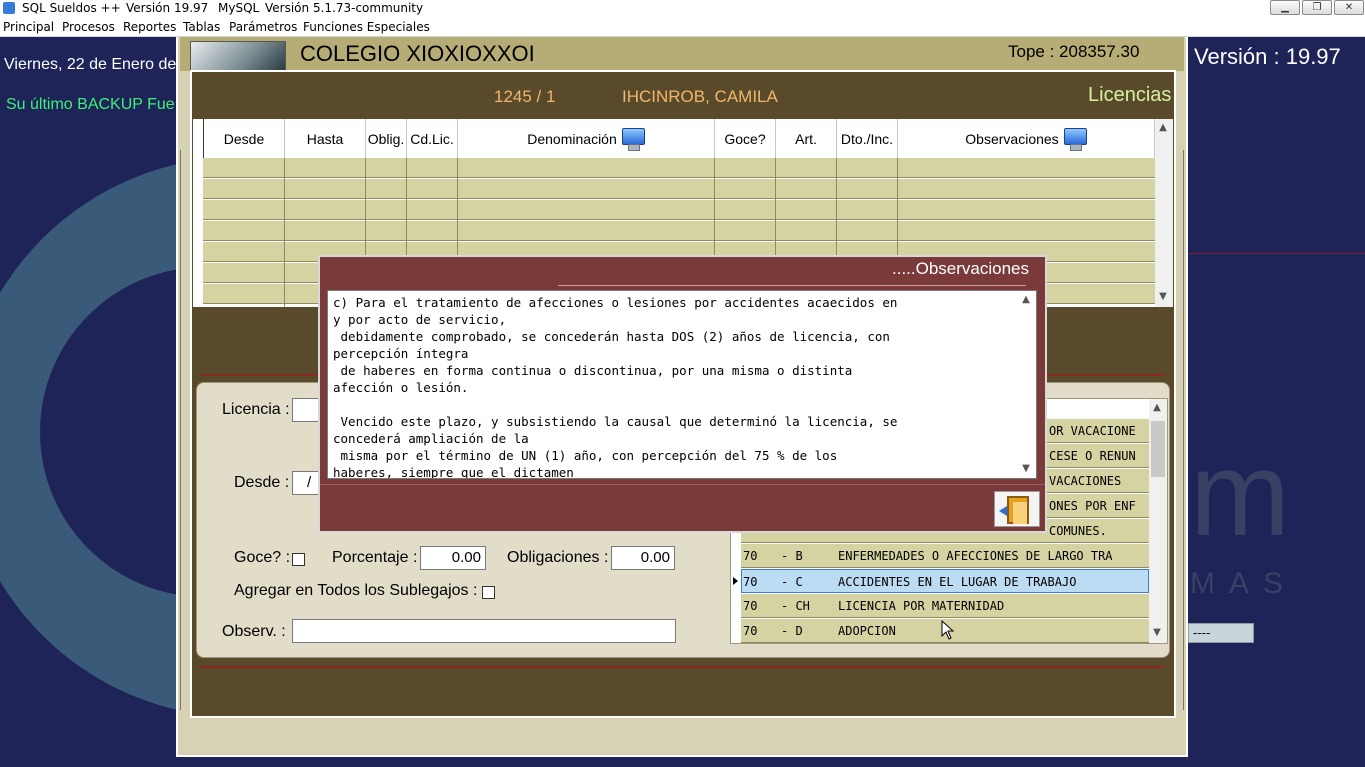 Image resolution: width=1365 pixels, height=767 pixels. Describe the element at coordinates (975, 556) in the screenshot. I see `code-description: ENFERMEDADES O AFECCIONES DE LARGO TRA` at that location.